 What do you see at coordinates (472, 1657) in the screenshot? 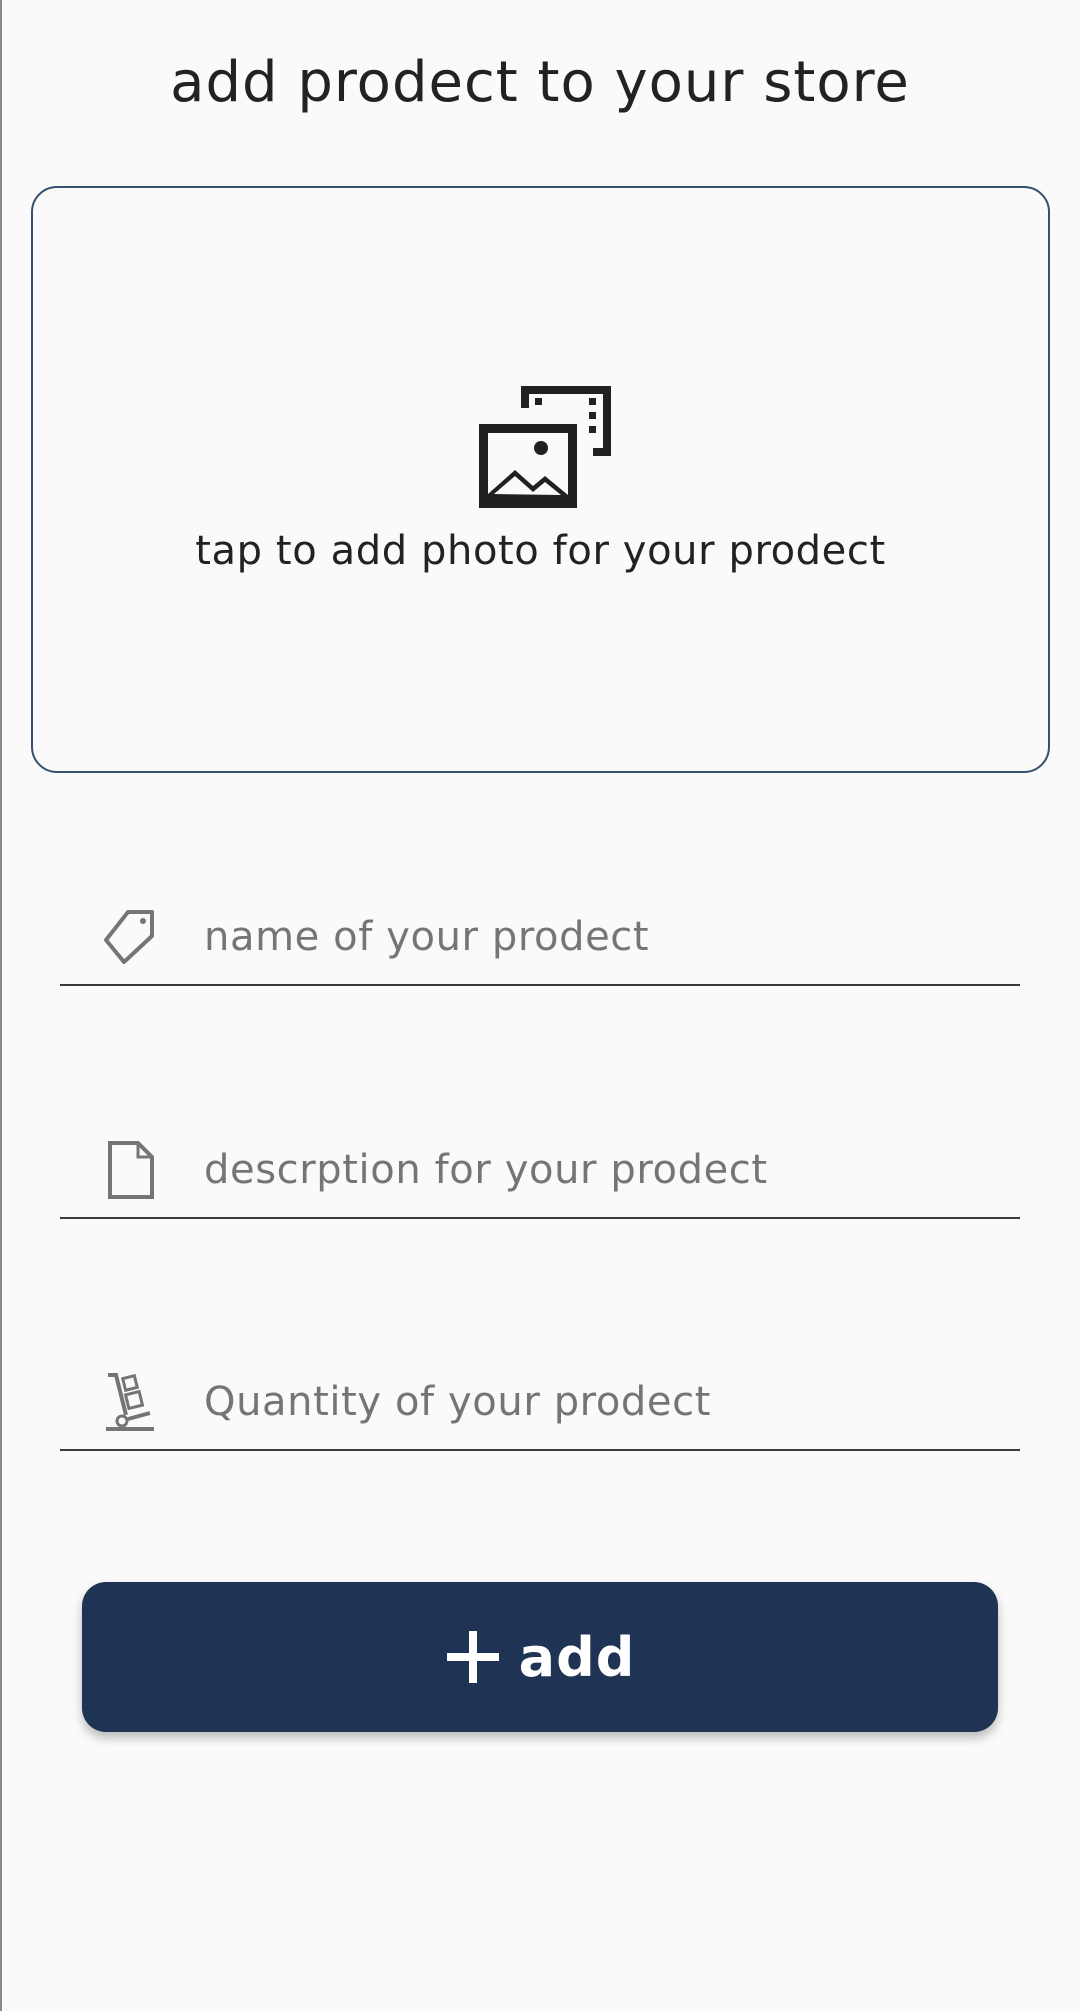
I see `plus-icon` at bounding box center [472, 1657].